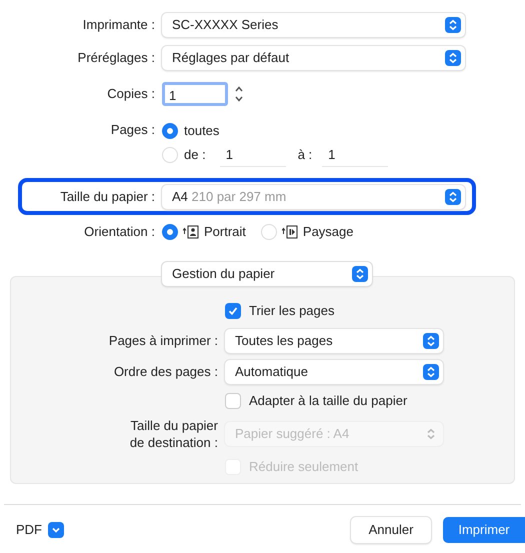 The height and width of the screenshot is (553, 525). What do you see at coordinates (225, 231) in the screenshot?
I see `radio-label: Portrait` at bounding box center [225, 231].